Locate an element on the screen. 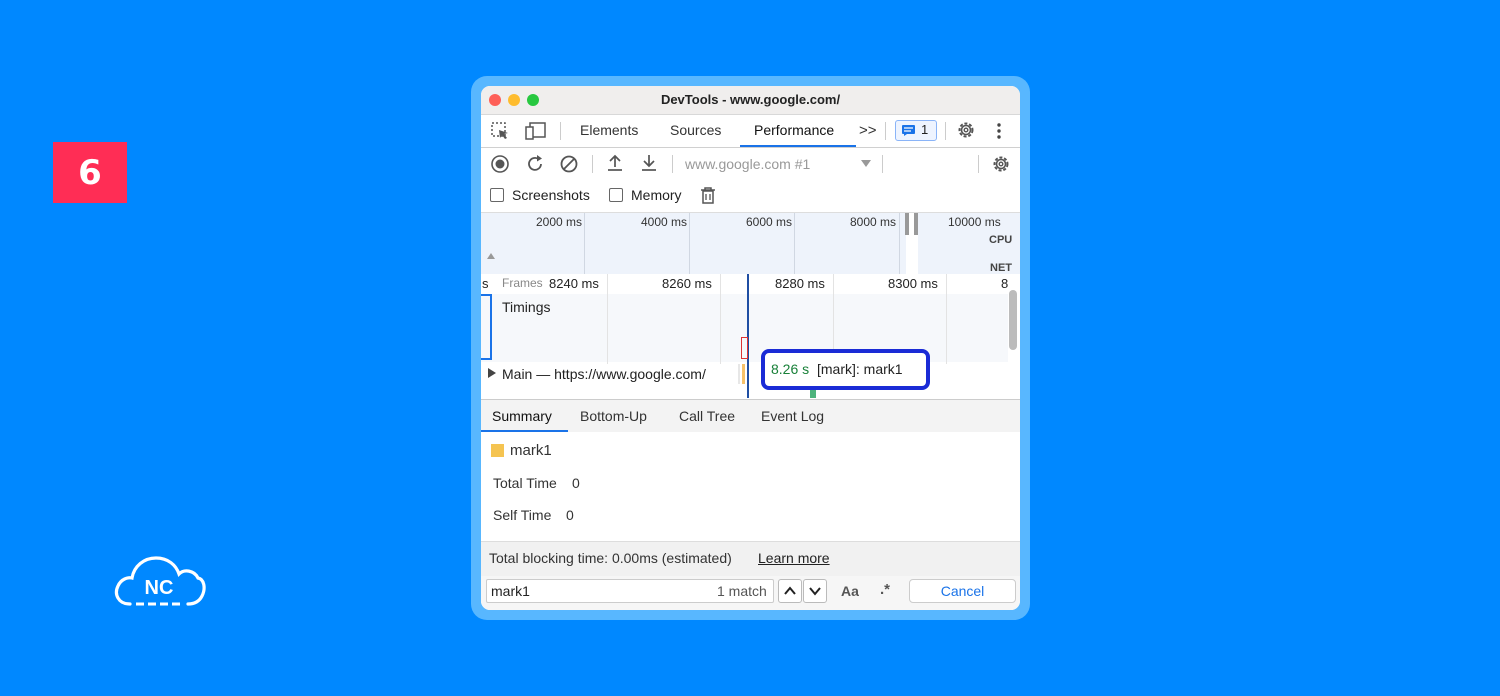 This screenshot has height=696, width=1500. messages-badge: 1 is located at coordinates (916, 130).